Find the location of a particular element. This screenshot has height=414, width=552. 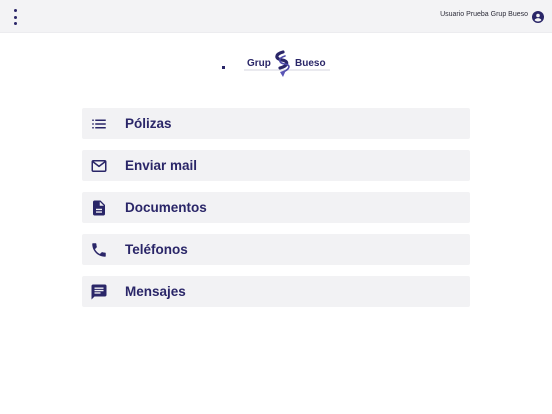

menu-item-label: Teléfonos is located at coordinates (156, 249).